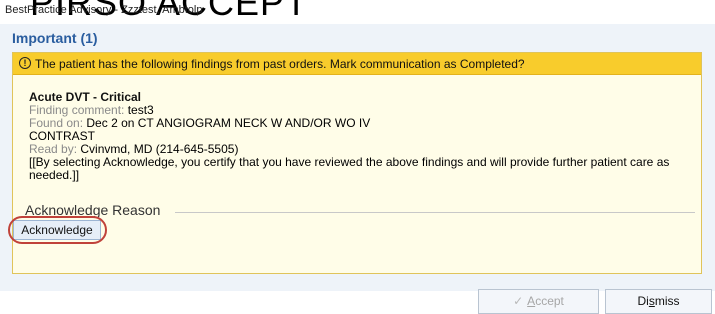 The width and height of the screenshot is (715, 314). I want to click on accept-label-mnemonic: A, so click(531, 301).